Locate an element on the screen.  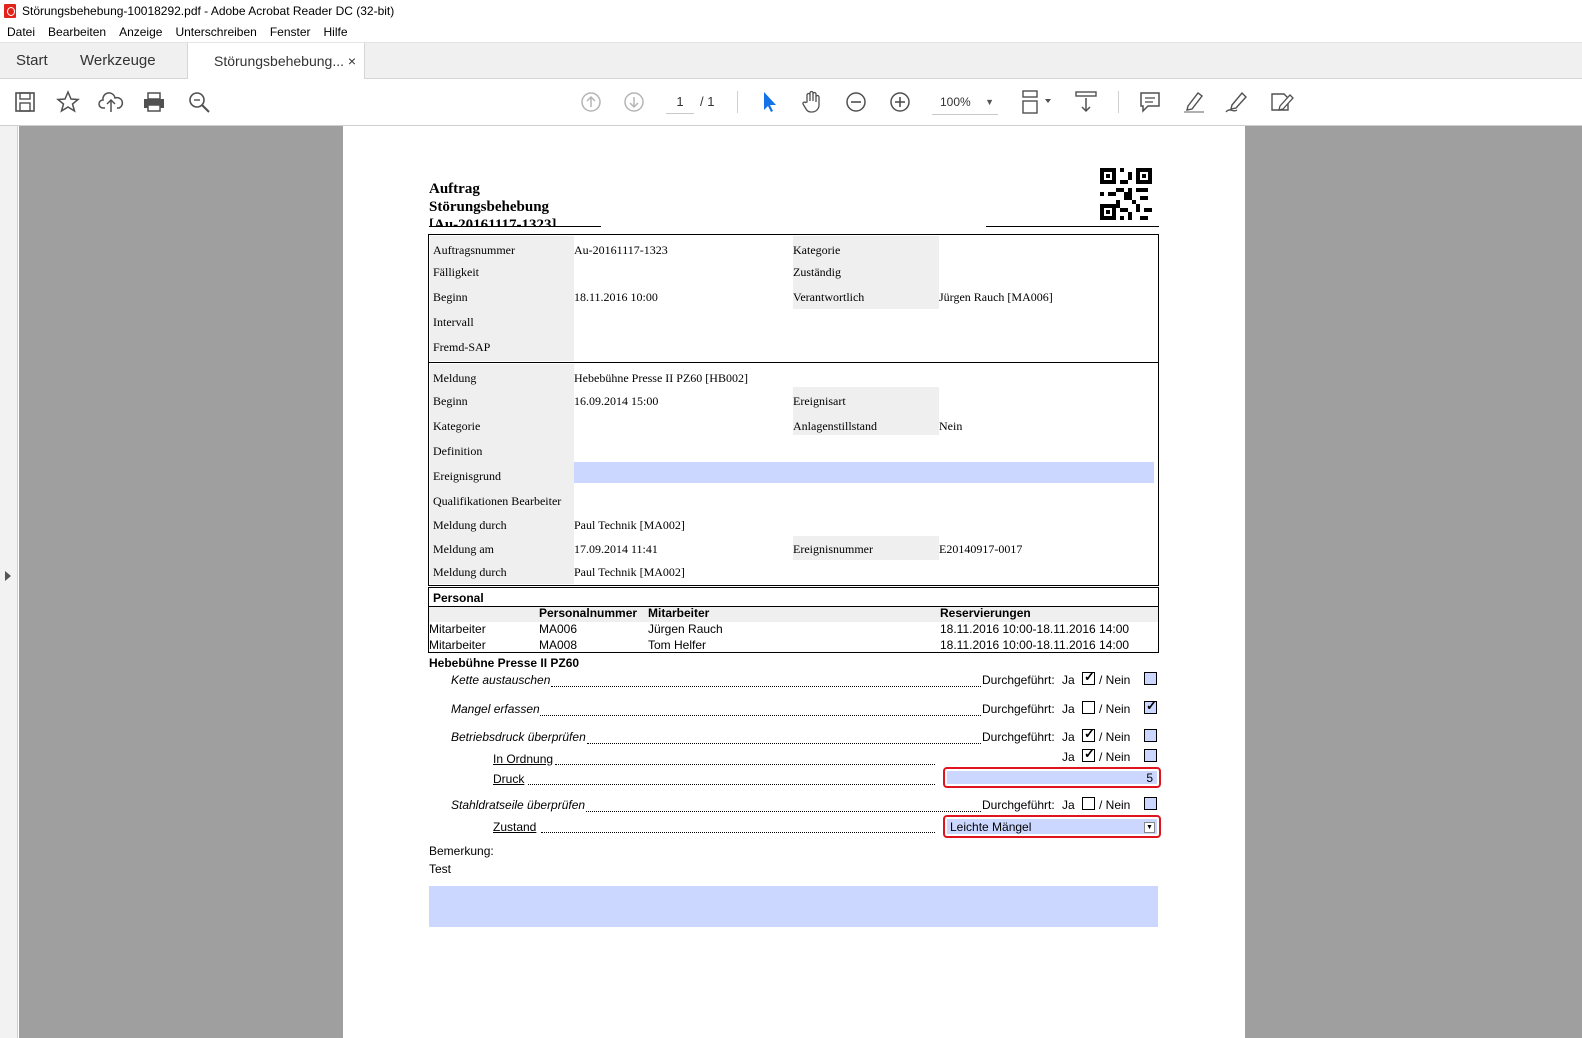
menu-fenster: Fenster is located at coordinates (290, 32).